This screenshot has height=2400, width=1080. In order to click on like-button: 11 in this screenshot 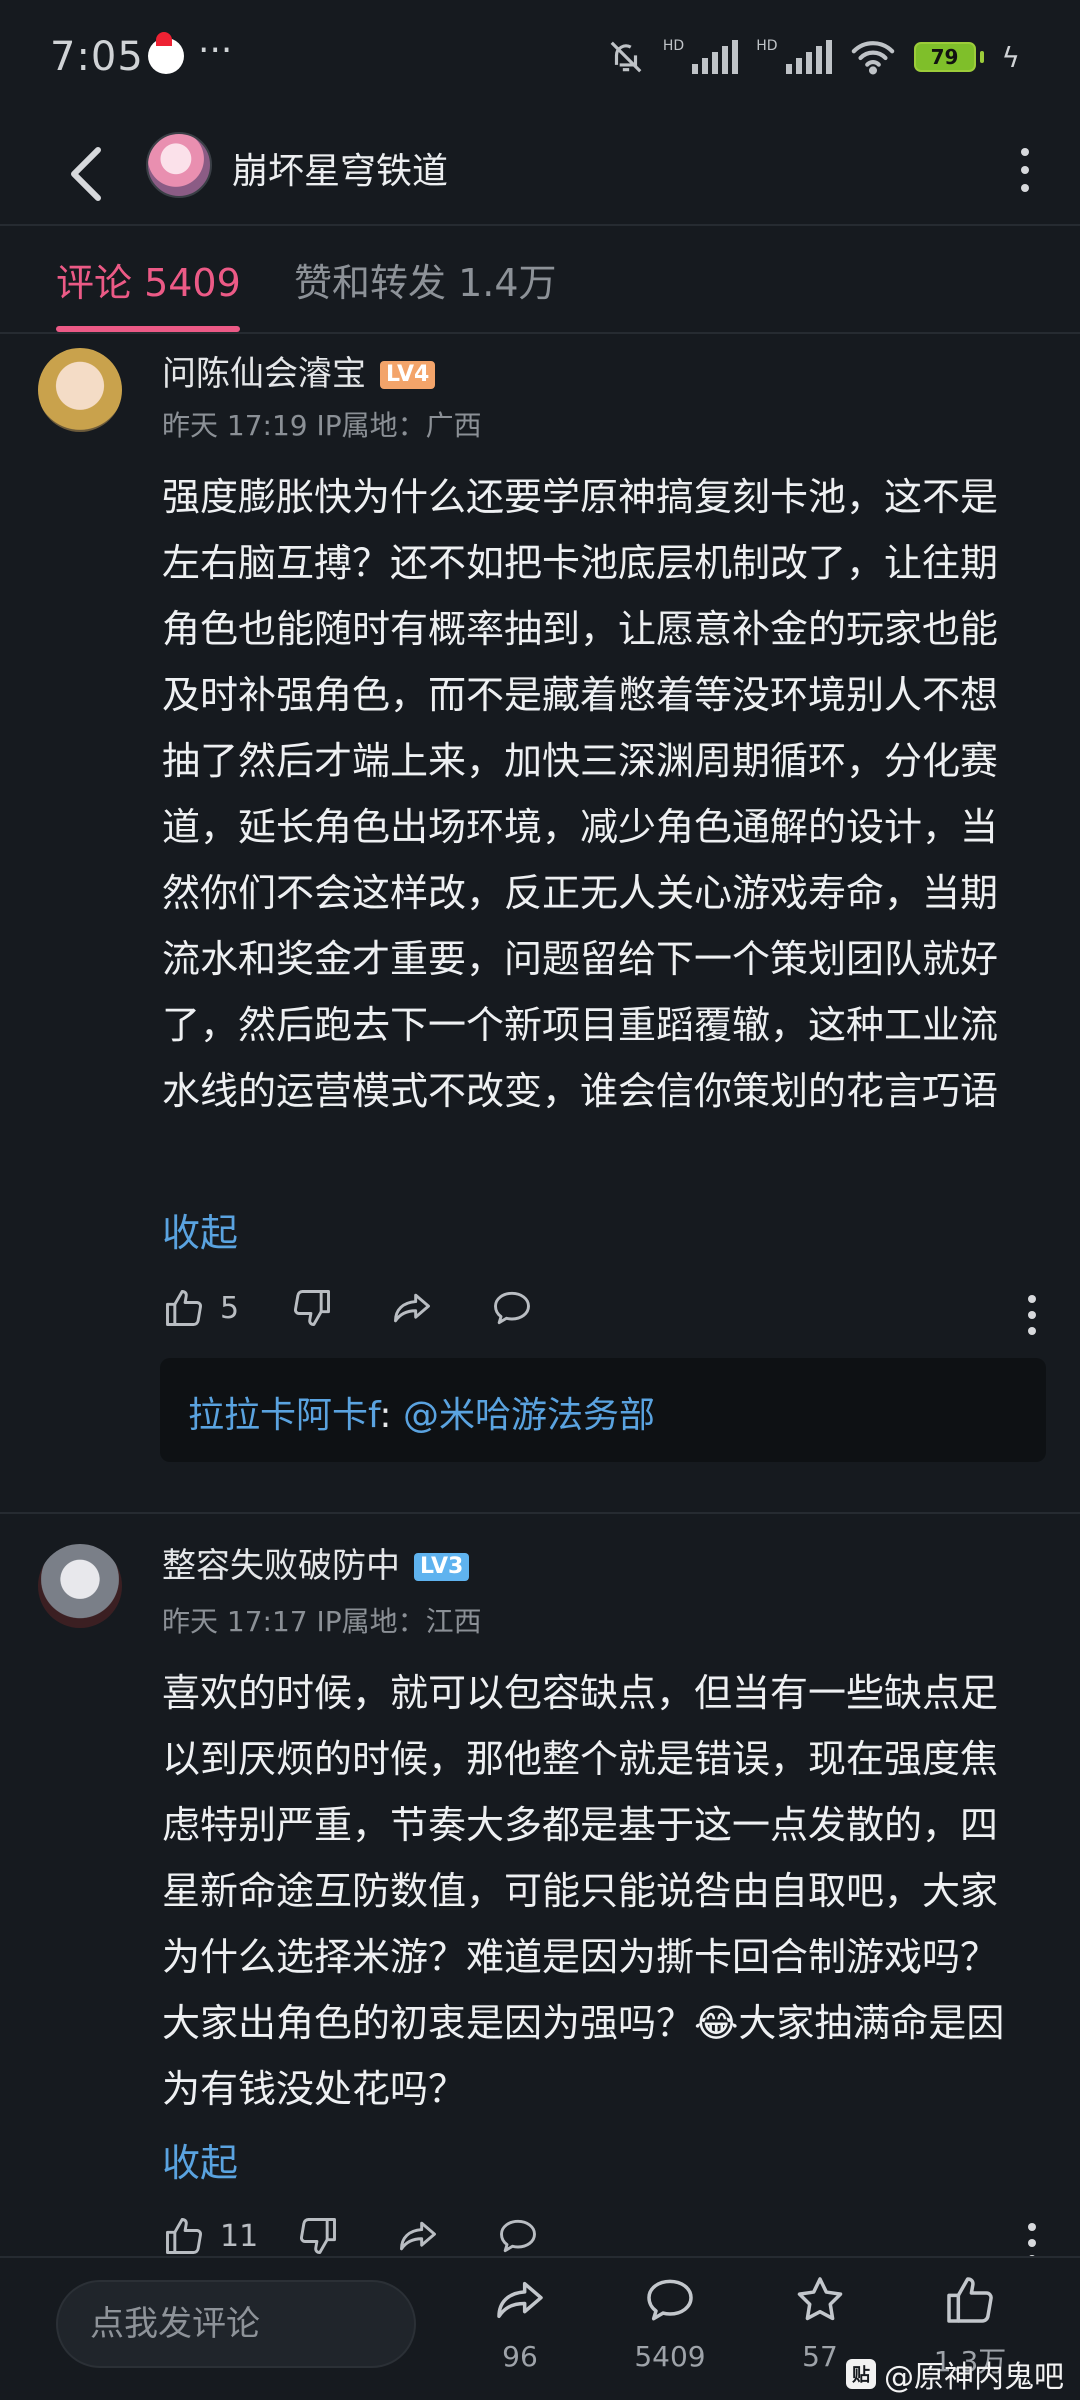, I will do `click(210, 2236)`.